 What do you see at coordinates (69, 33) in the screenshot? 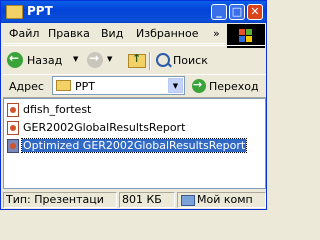
I see `menu-edit: Правка` at bounding box center [69, 33].